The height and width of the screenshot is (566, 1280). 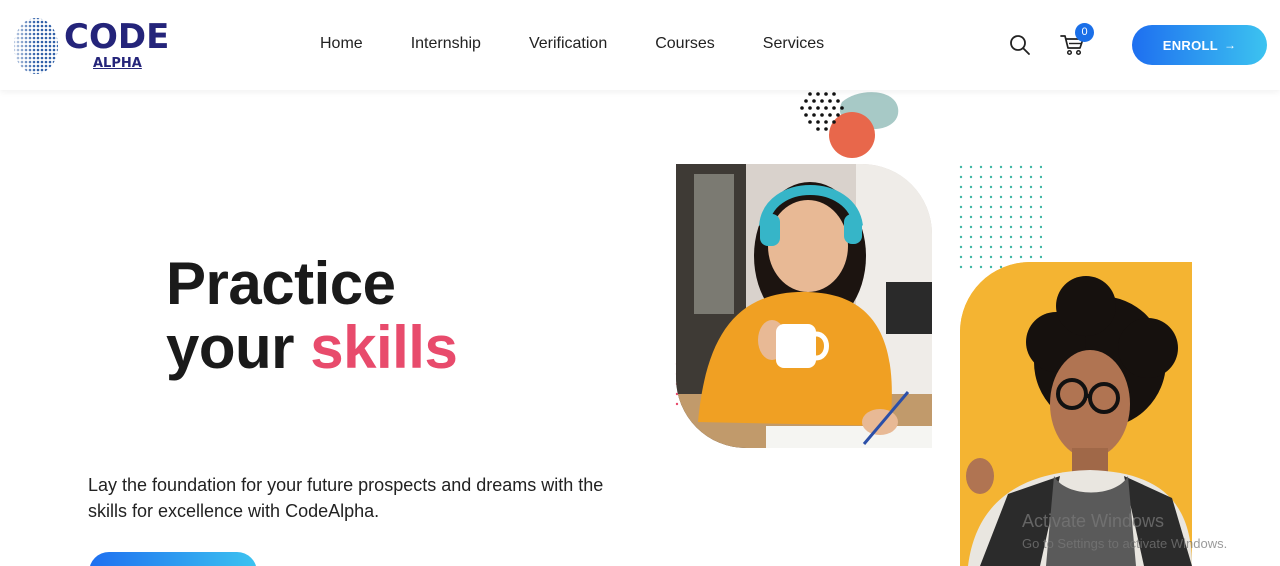 I want to click on brand-name: CODE, so click(x=117, y=37).